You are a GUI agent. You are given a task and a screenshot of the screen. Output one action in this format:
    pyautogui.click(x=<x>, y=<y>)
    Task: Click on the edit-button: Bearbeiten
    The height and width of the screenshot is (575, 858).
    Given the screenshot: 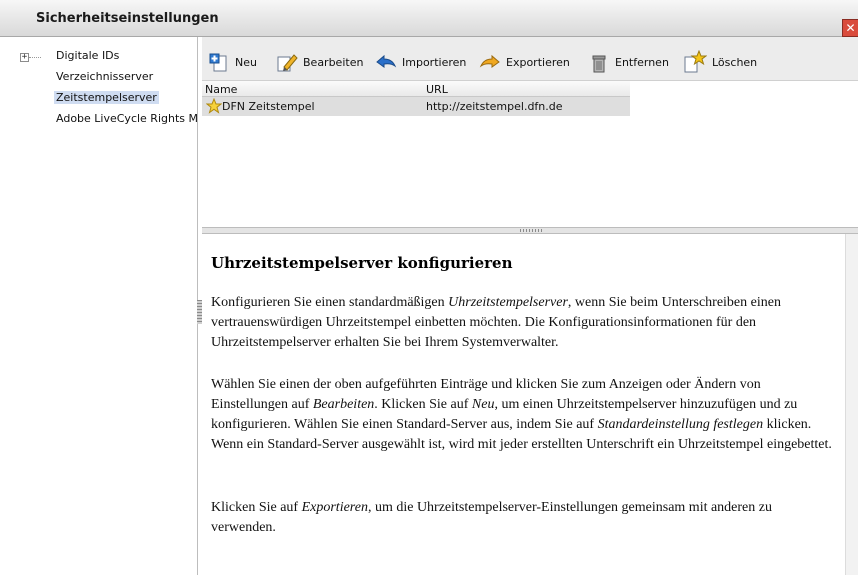 What is the action you would take?
    pyautogui.click(x=319, y=62)
    